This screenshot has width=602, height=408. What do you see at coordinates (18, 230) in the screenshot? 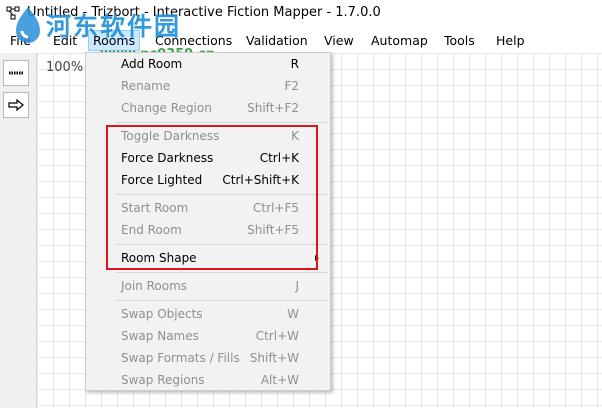
I see `left-toolbar` at bounding box center [18, 230].